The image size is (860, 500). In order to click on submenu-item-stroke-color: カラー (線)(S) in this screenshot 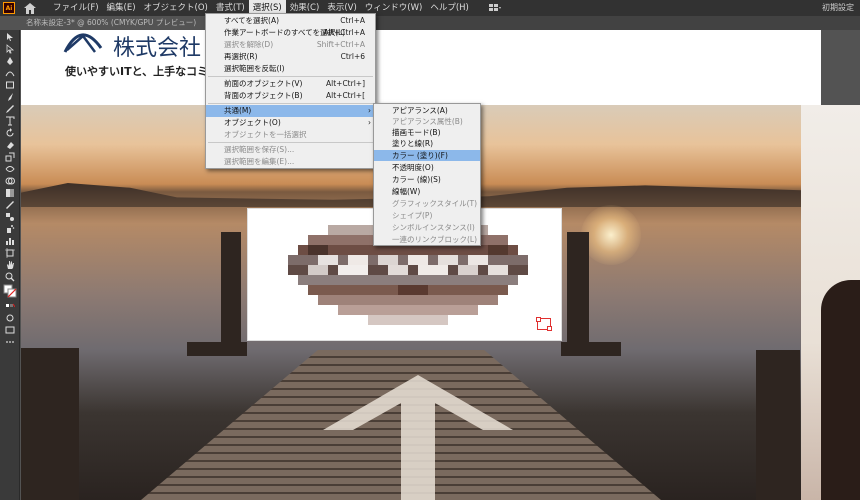, I will do `click(427, 179)`.